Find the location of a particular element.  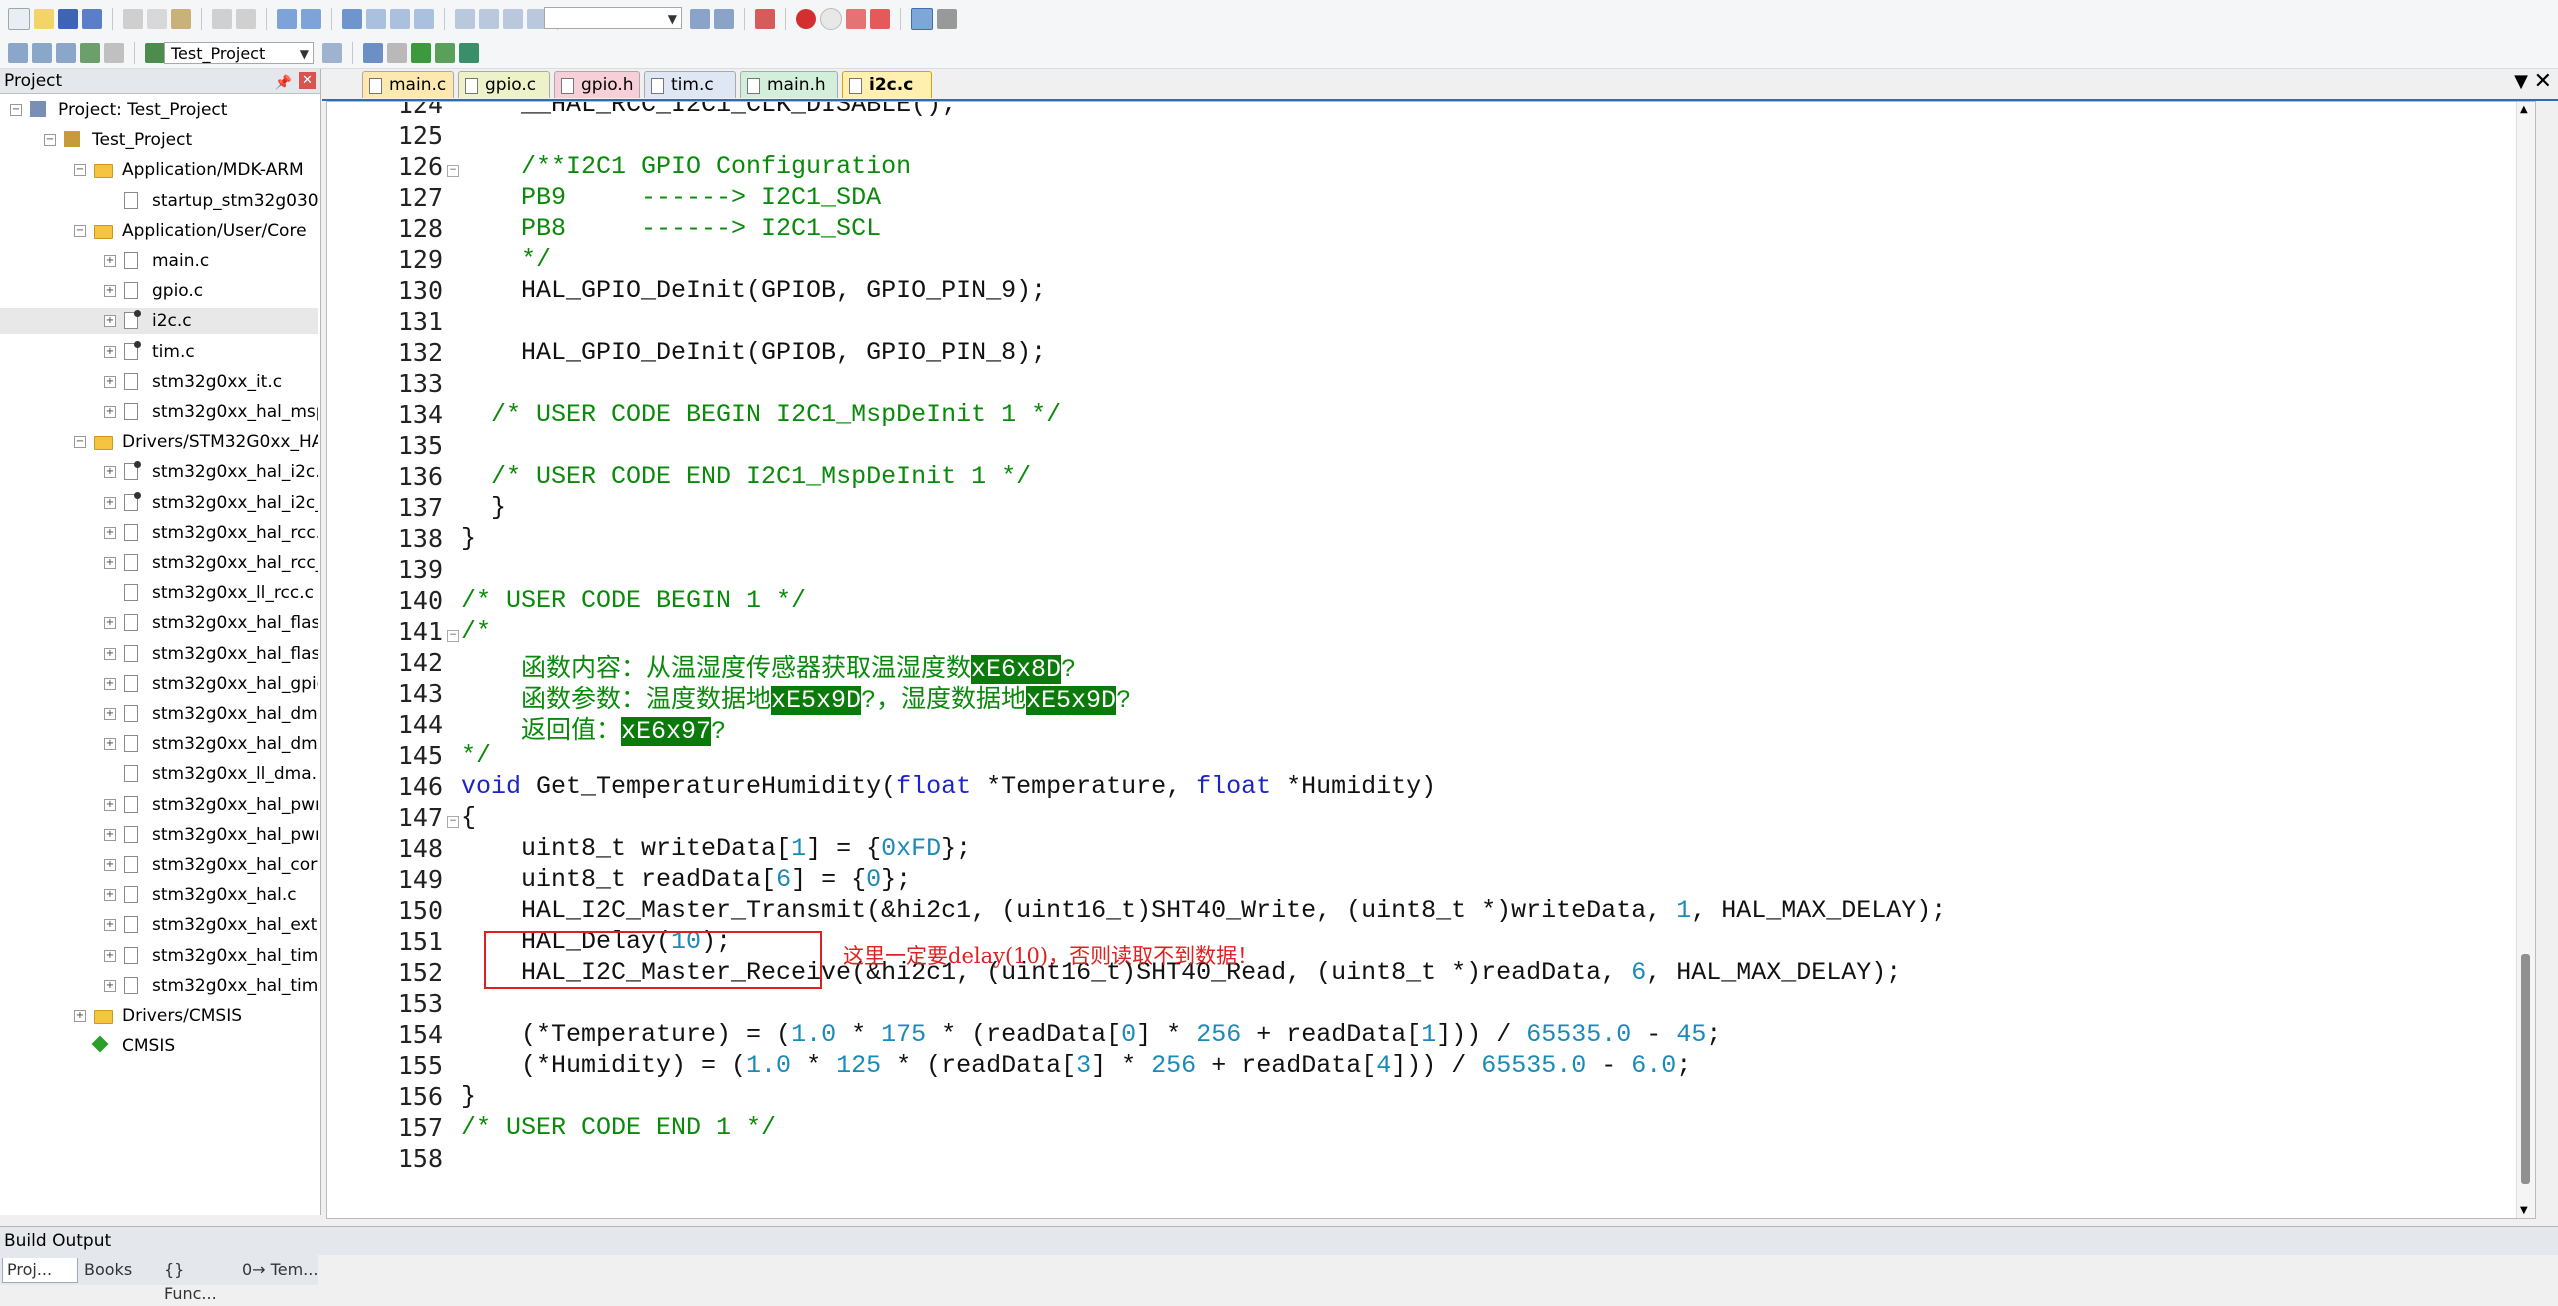

target-options-icon is located at coordinates (332, 53).